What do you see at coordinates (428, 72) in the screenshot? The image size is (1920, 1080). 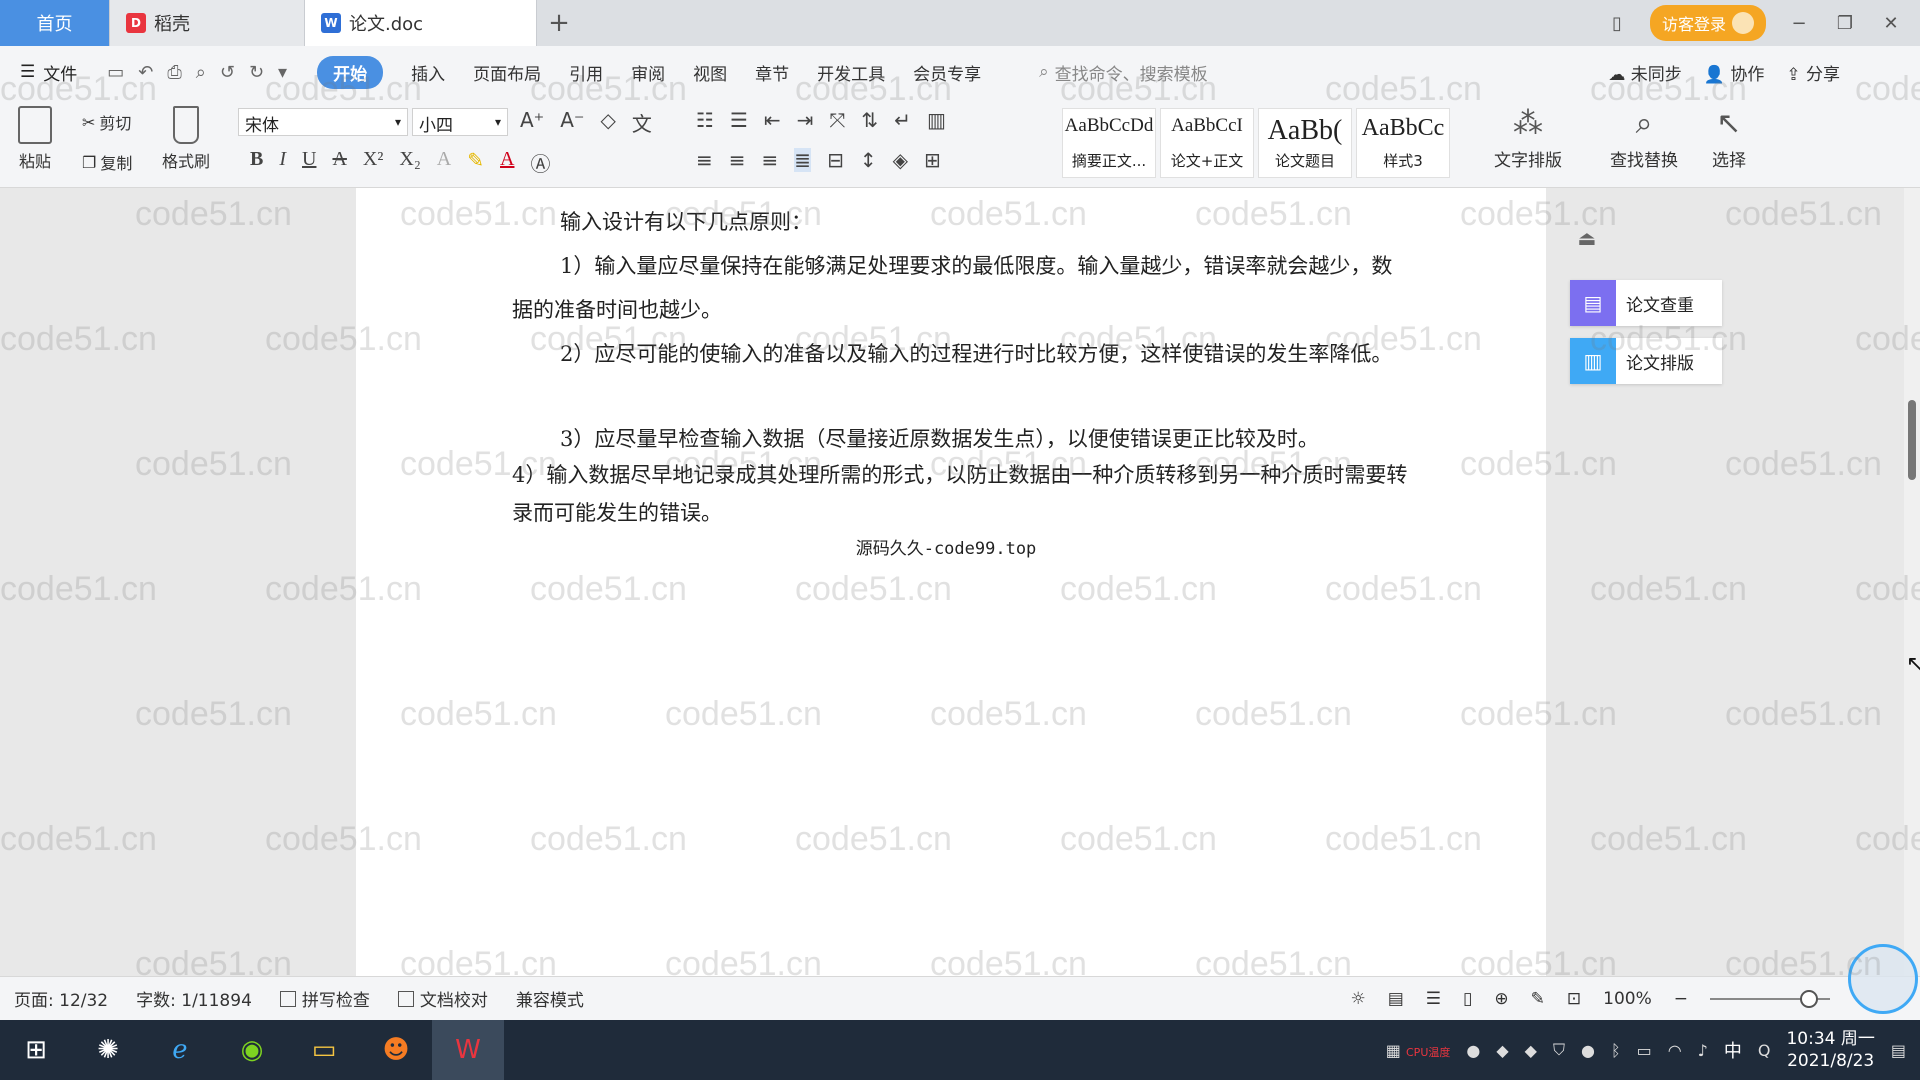 I see `menu-tab-insert: 插入` at bounding box center [428, 72].